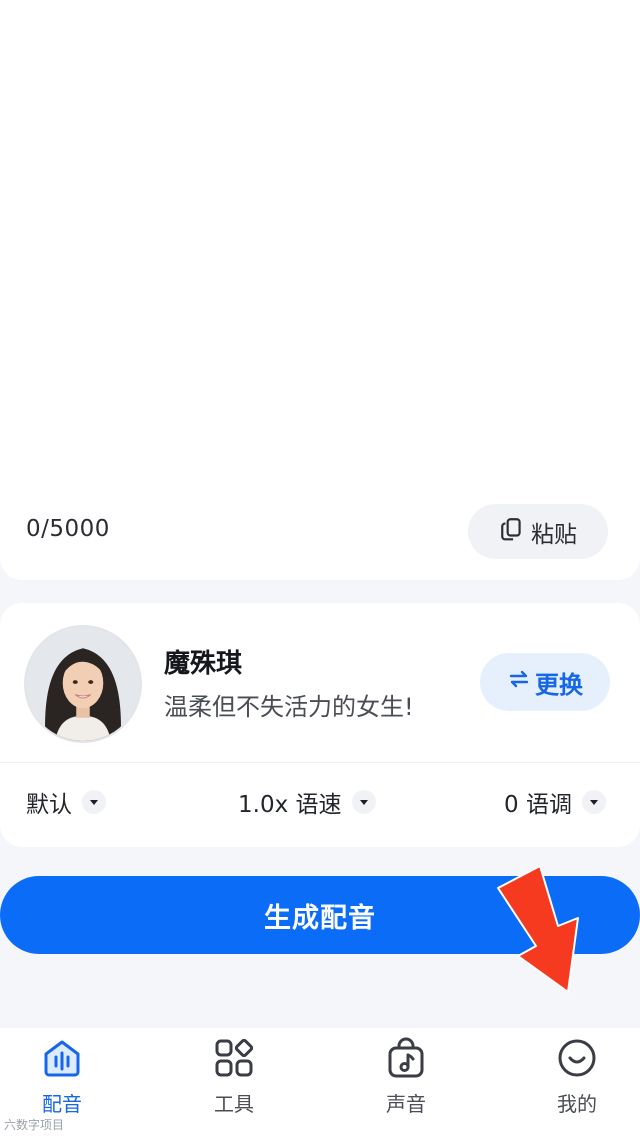 This screenshot has height=1138, width=640. I want to click on pitch-value: 0 语调, so click(538, 805).